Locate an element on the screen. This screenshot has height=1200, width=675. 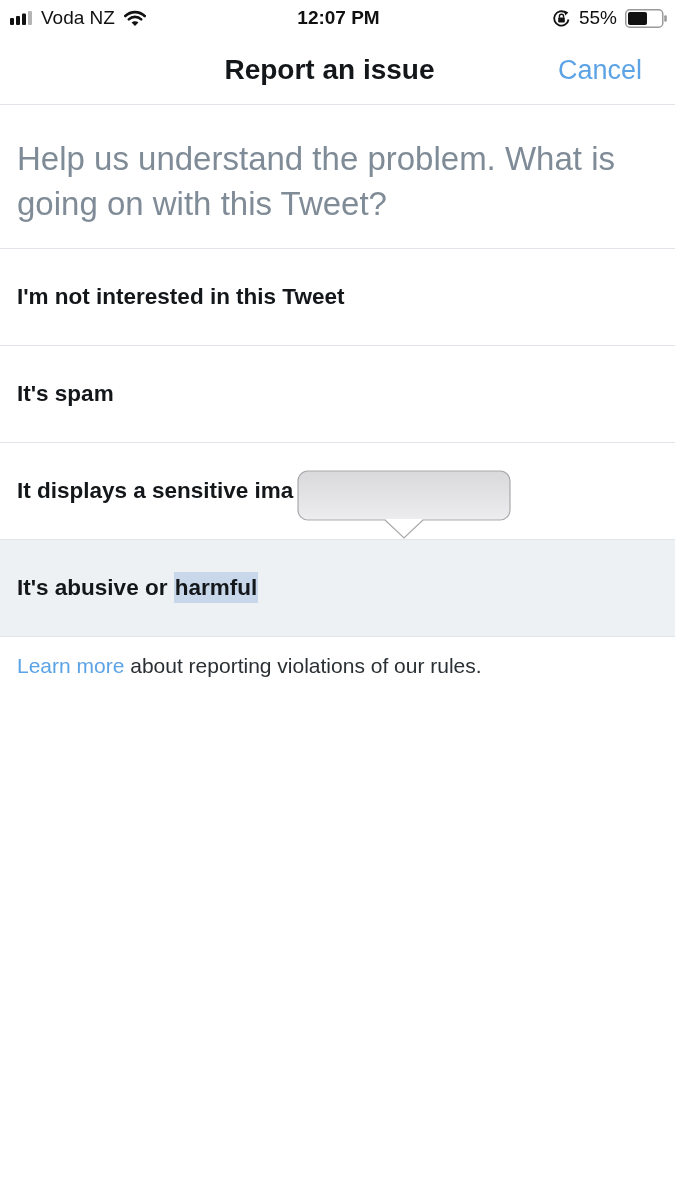
wifi-icon is located at coordinates (134, 18).